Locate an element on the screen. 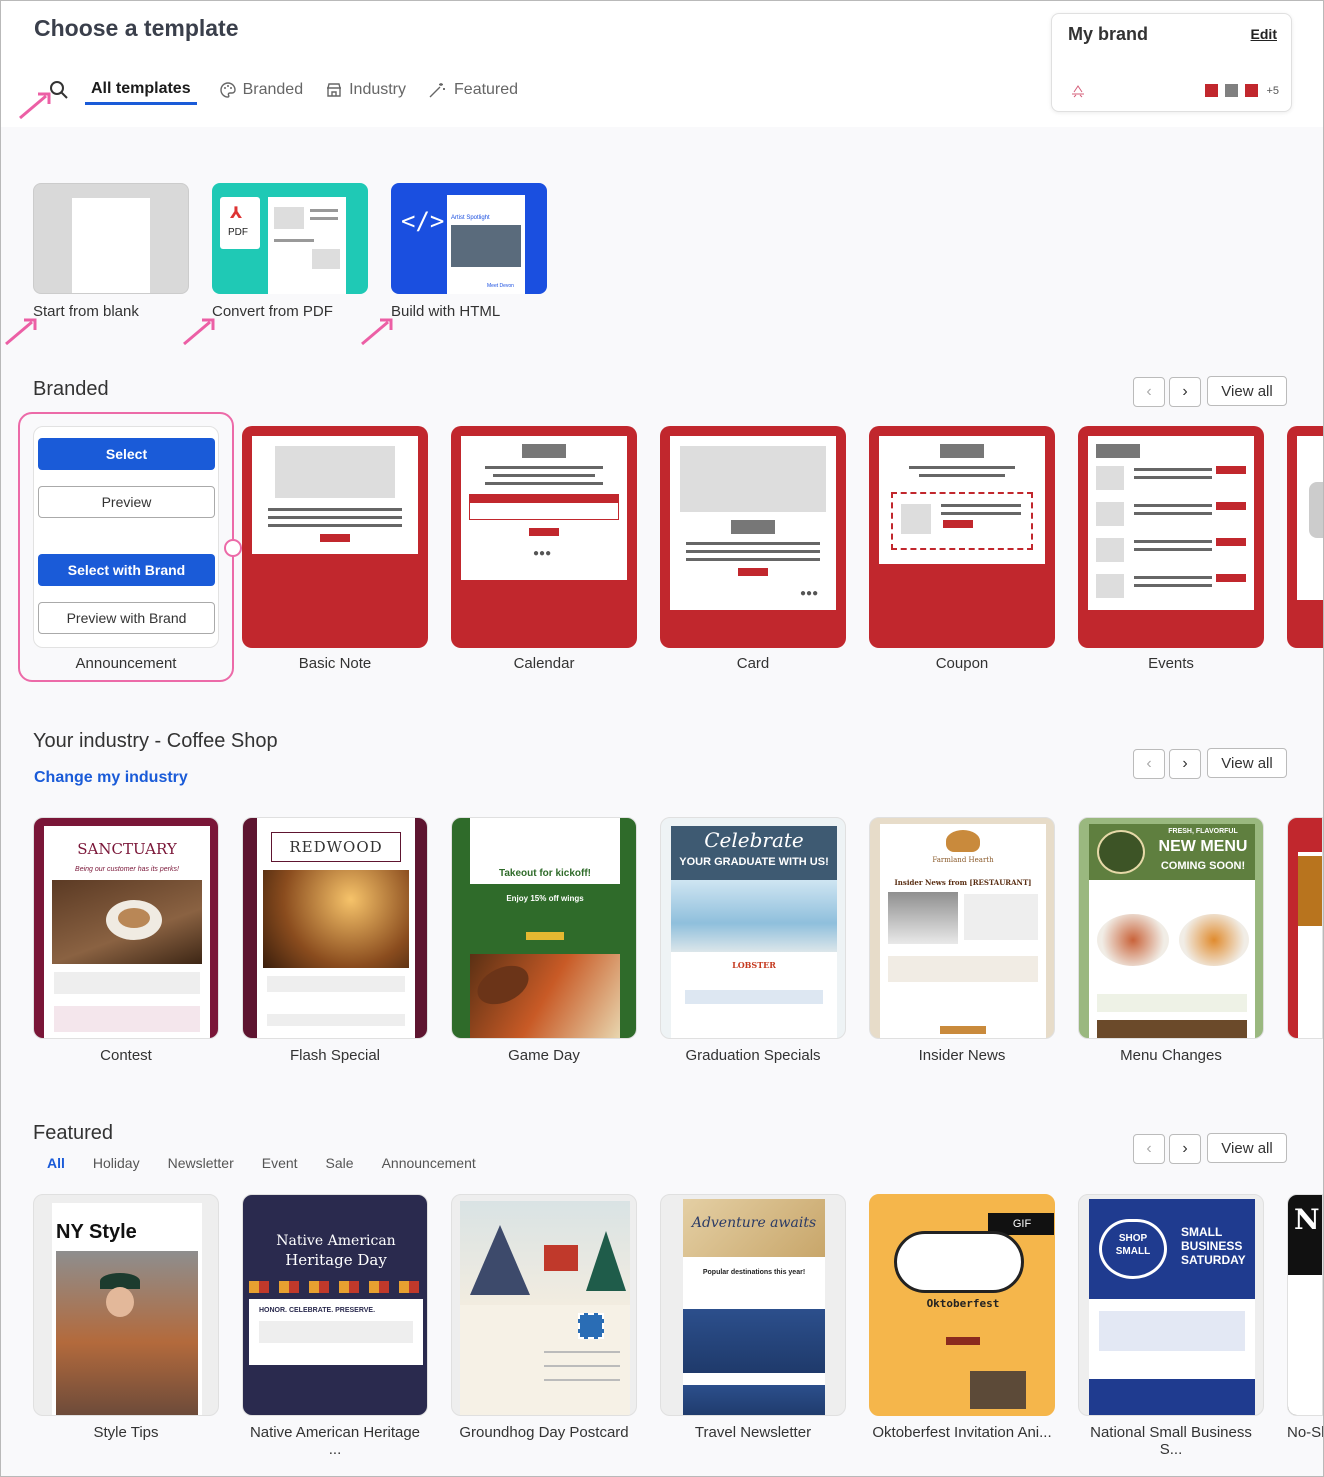 Image resolution: width=1324 pixels, height=1477 pixels. thumb-head: Oktoberfest is located at coordinates (963, 1303).